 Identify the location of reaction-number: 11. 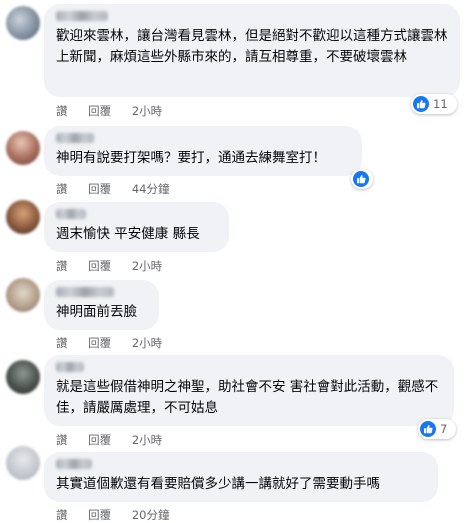
(440, 104).